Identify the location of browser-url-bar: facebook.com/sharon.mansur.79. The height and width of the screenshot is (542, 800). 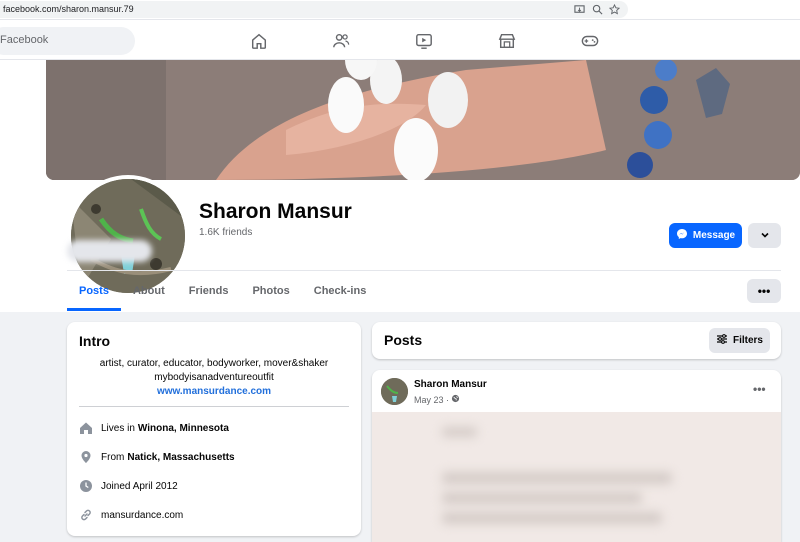
(400, 10).